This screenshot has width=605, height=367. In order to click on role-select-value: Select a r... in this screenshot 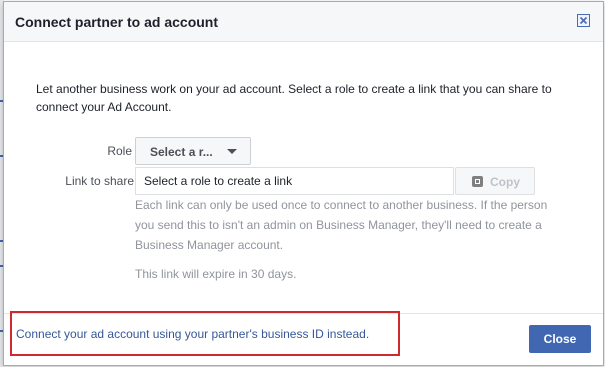, I will do `click(181, 152)`.